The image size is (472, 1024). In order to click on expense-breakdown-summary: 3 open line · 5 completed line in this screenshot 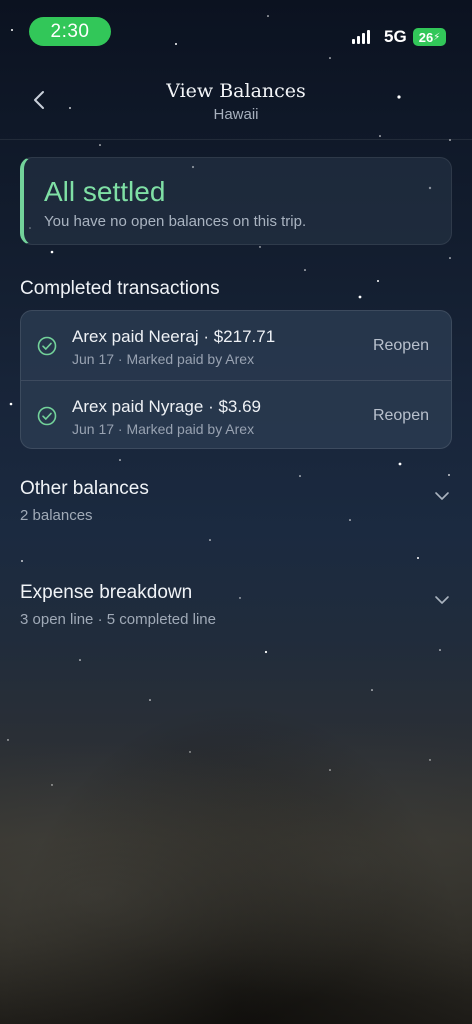, I will do `click(118, 619)`.